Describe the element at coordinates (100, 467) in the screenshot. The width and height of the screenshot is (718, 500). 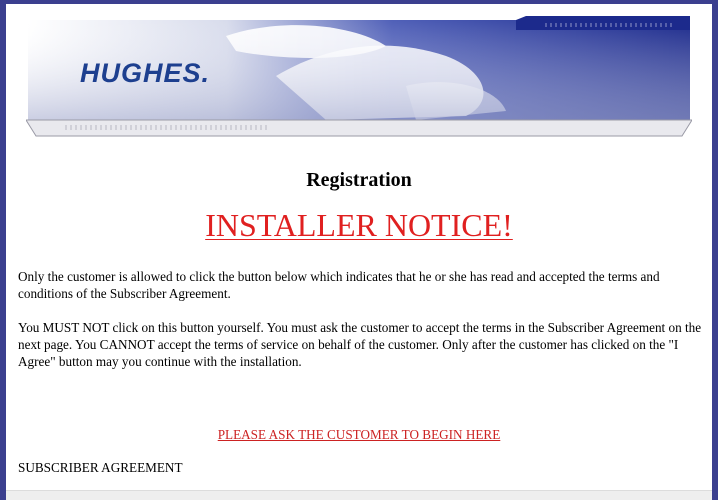
I see `subscriber-agreement-label: SUBSCRIBER AGREEMENT` at that location.